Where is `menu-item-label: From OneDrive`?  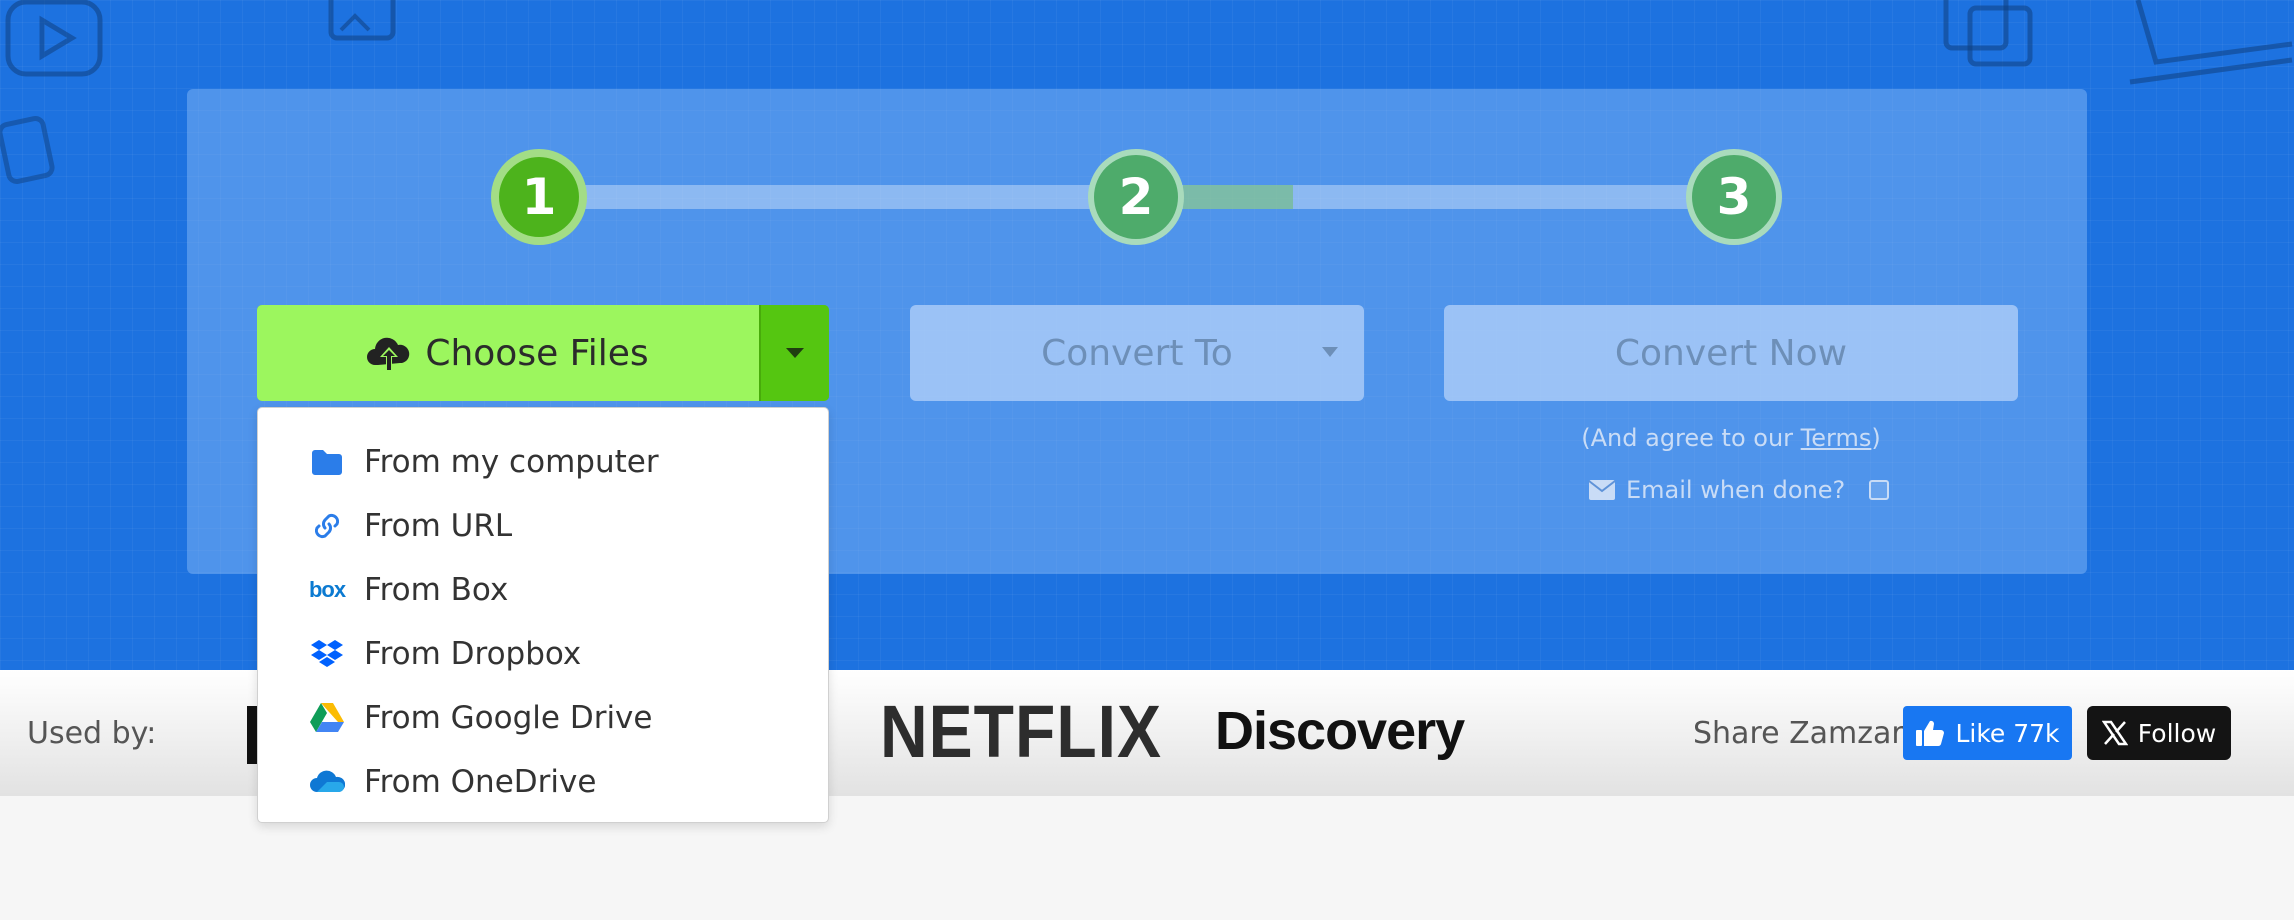 menu-item-label: From OneDrive is located at coordinates (480, 782).